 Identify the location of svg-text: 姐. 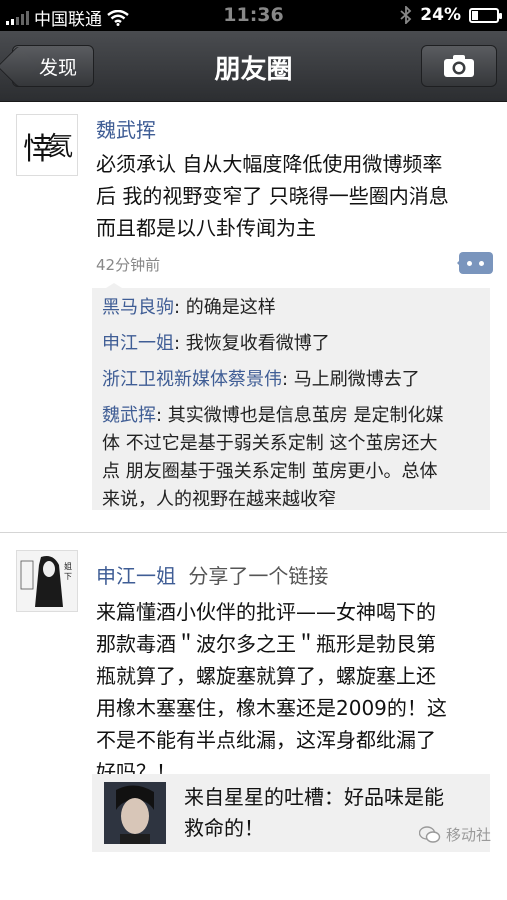
(68, 566).